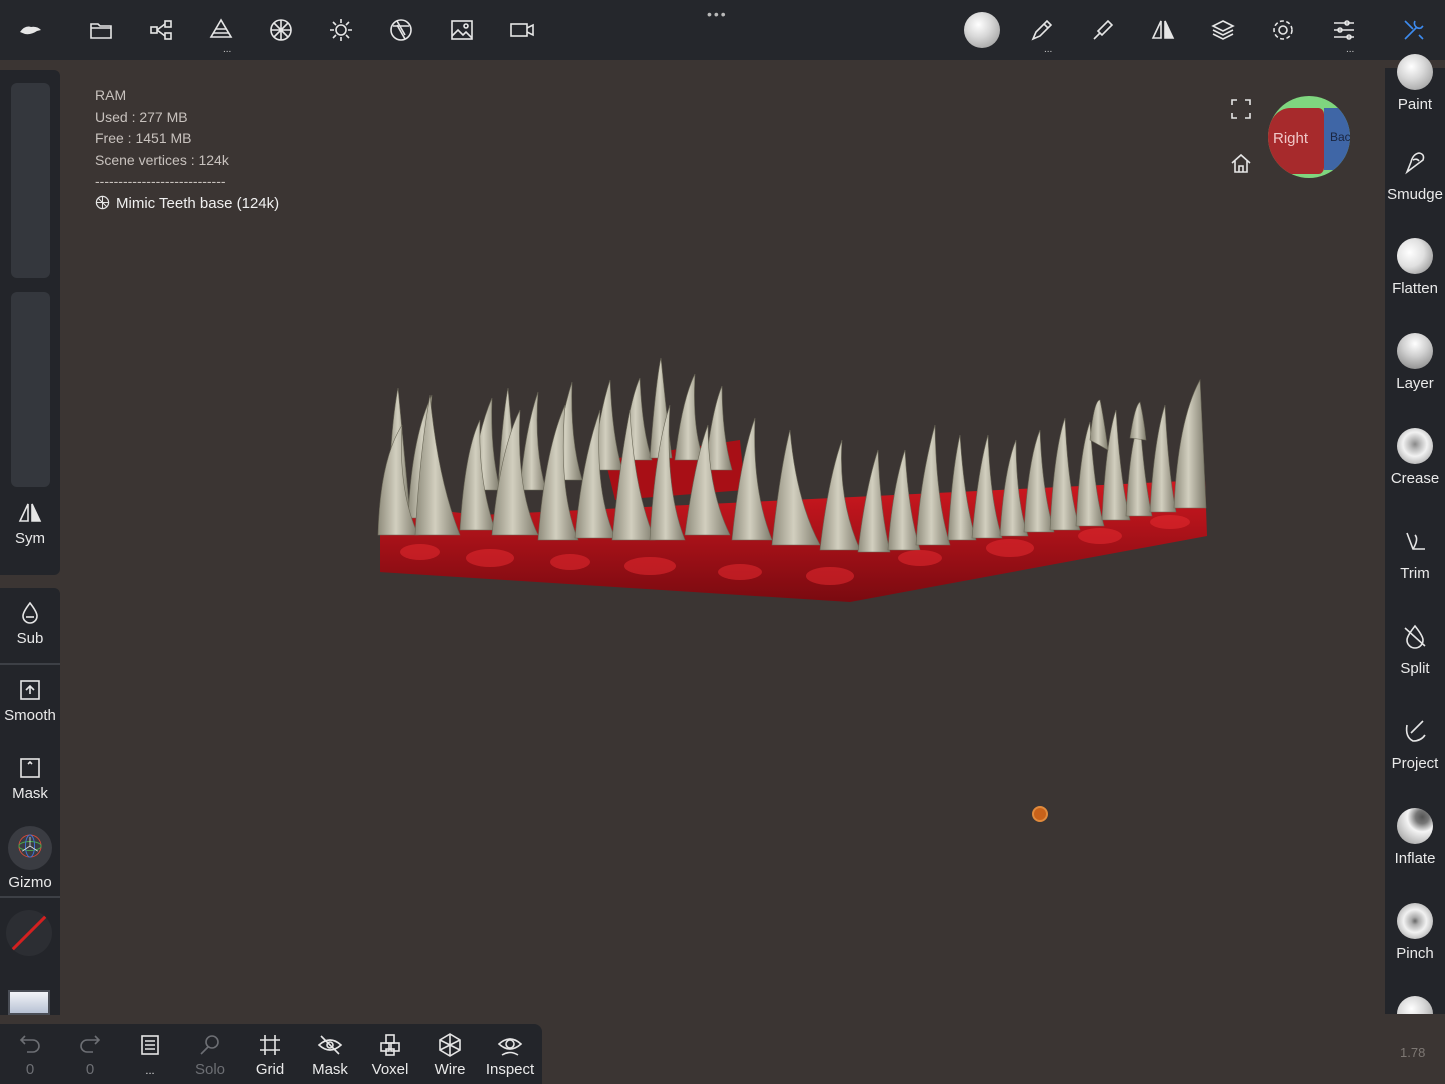 The width and height of the screenshot is (1445, 1084). I want to click on layer-sphere-icon, so click(1415, 351).